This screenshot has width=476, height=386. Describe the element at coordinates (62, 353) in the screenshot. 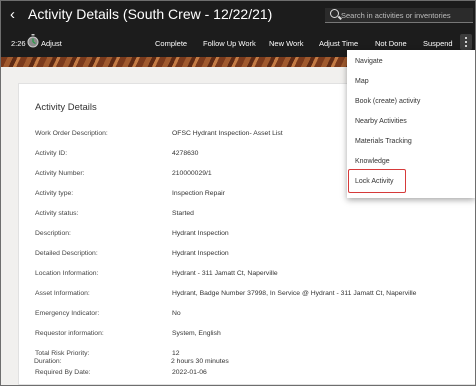

I see `detail-label: Total Risk Priority:` at that location.